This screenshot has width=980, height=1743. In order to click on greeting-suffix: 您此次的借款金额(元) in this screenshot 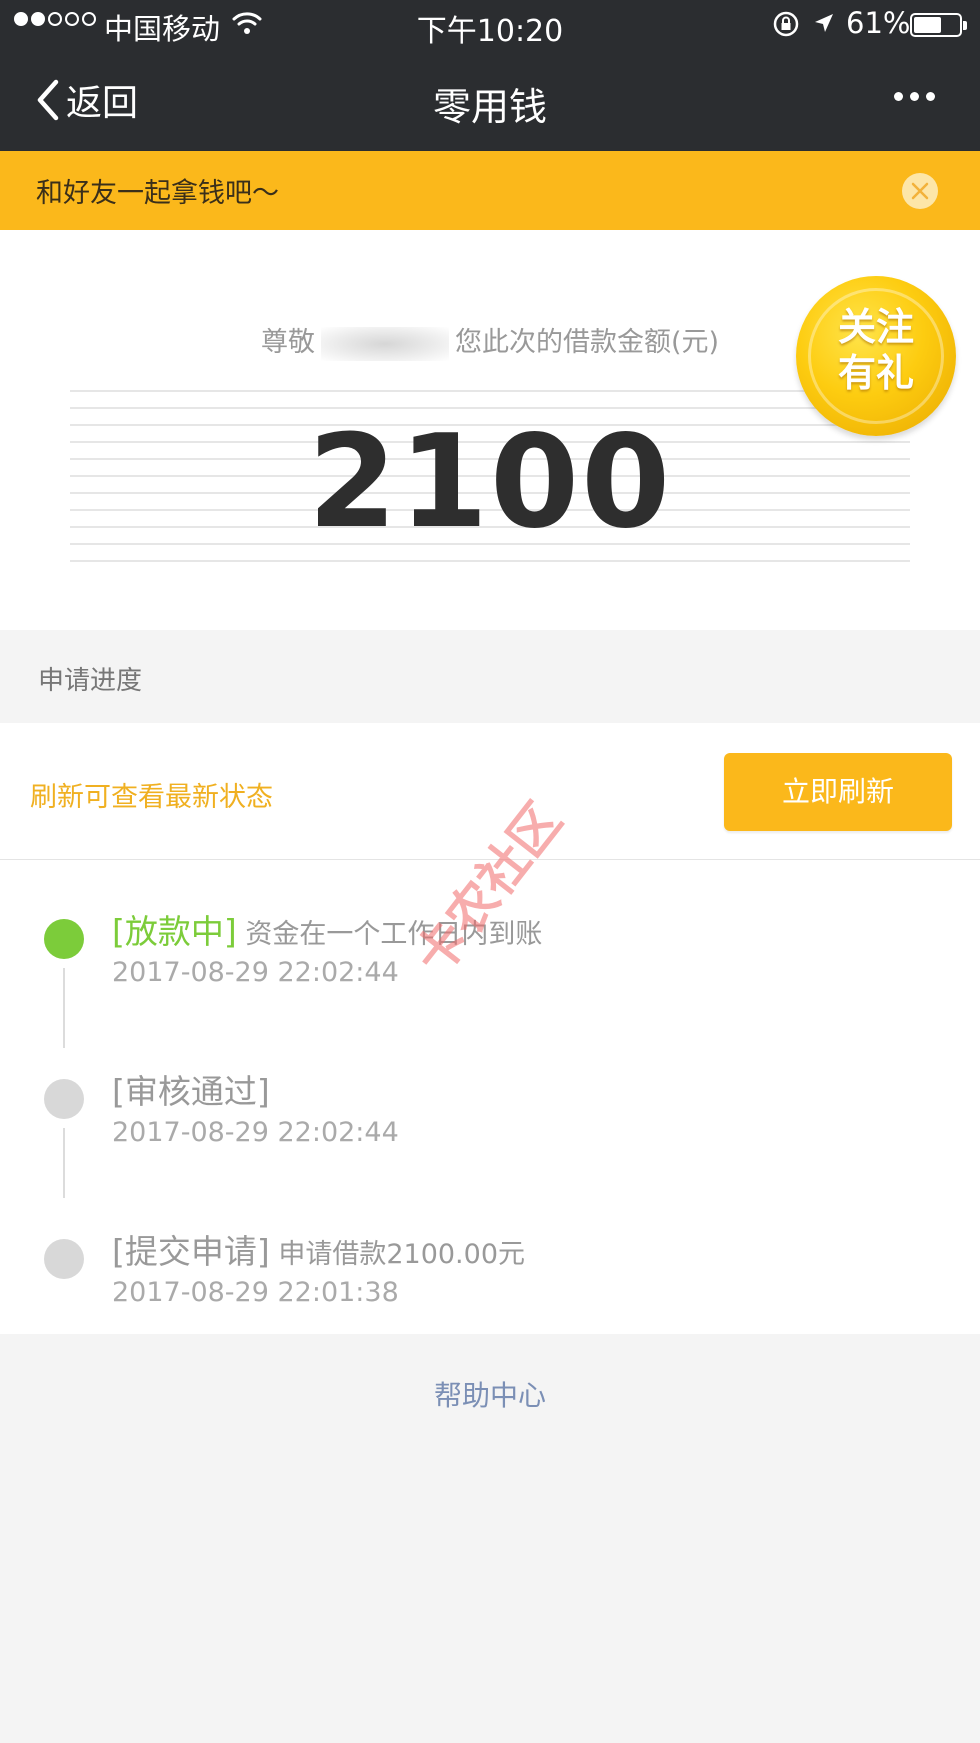, I will do `click(587, 342)`.